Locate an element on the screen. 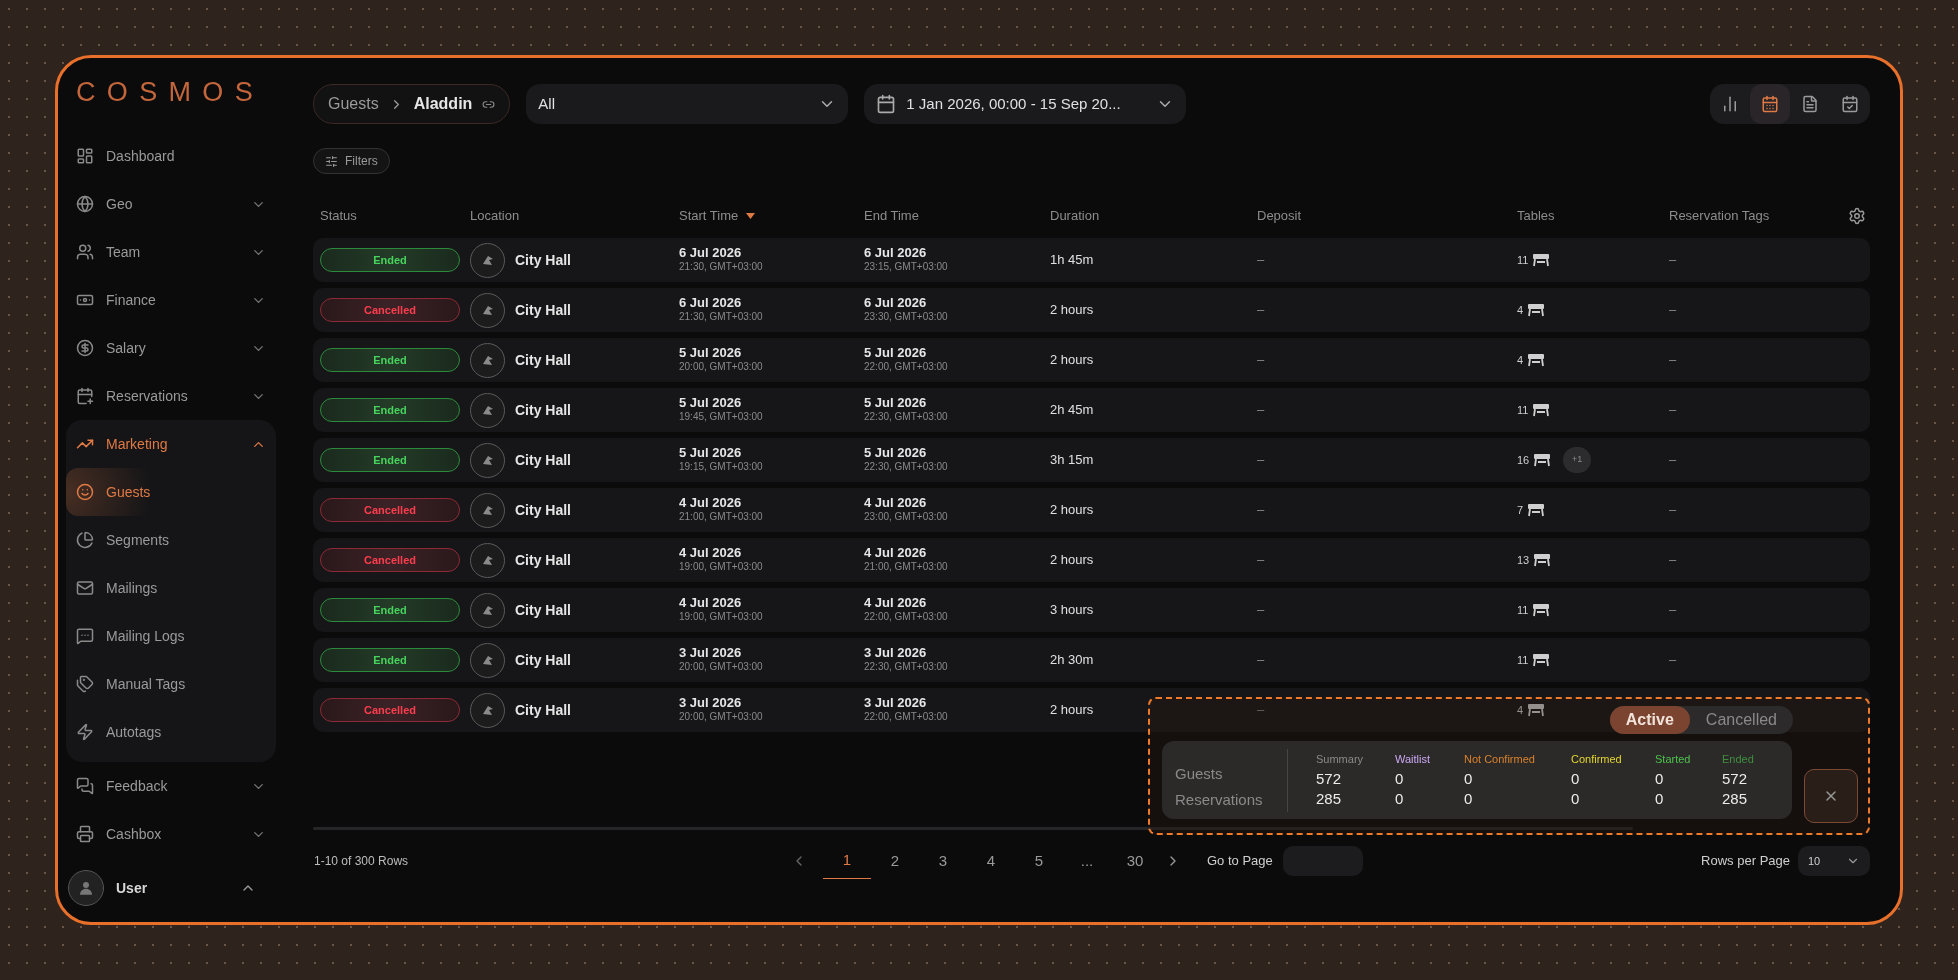  table-row: Ended City Hall 6 Jul 2026 21:30, GMT+03:00 6 Jul 2026 23:15, GMT+03:00 1h 45m – 11 – is located at coordinates (1091, 260).